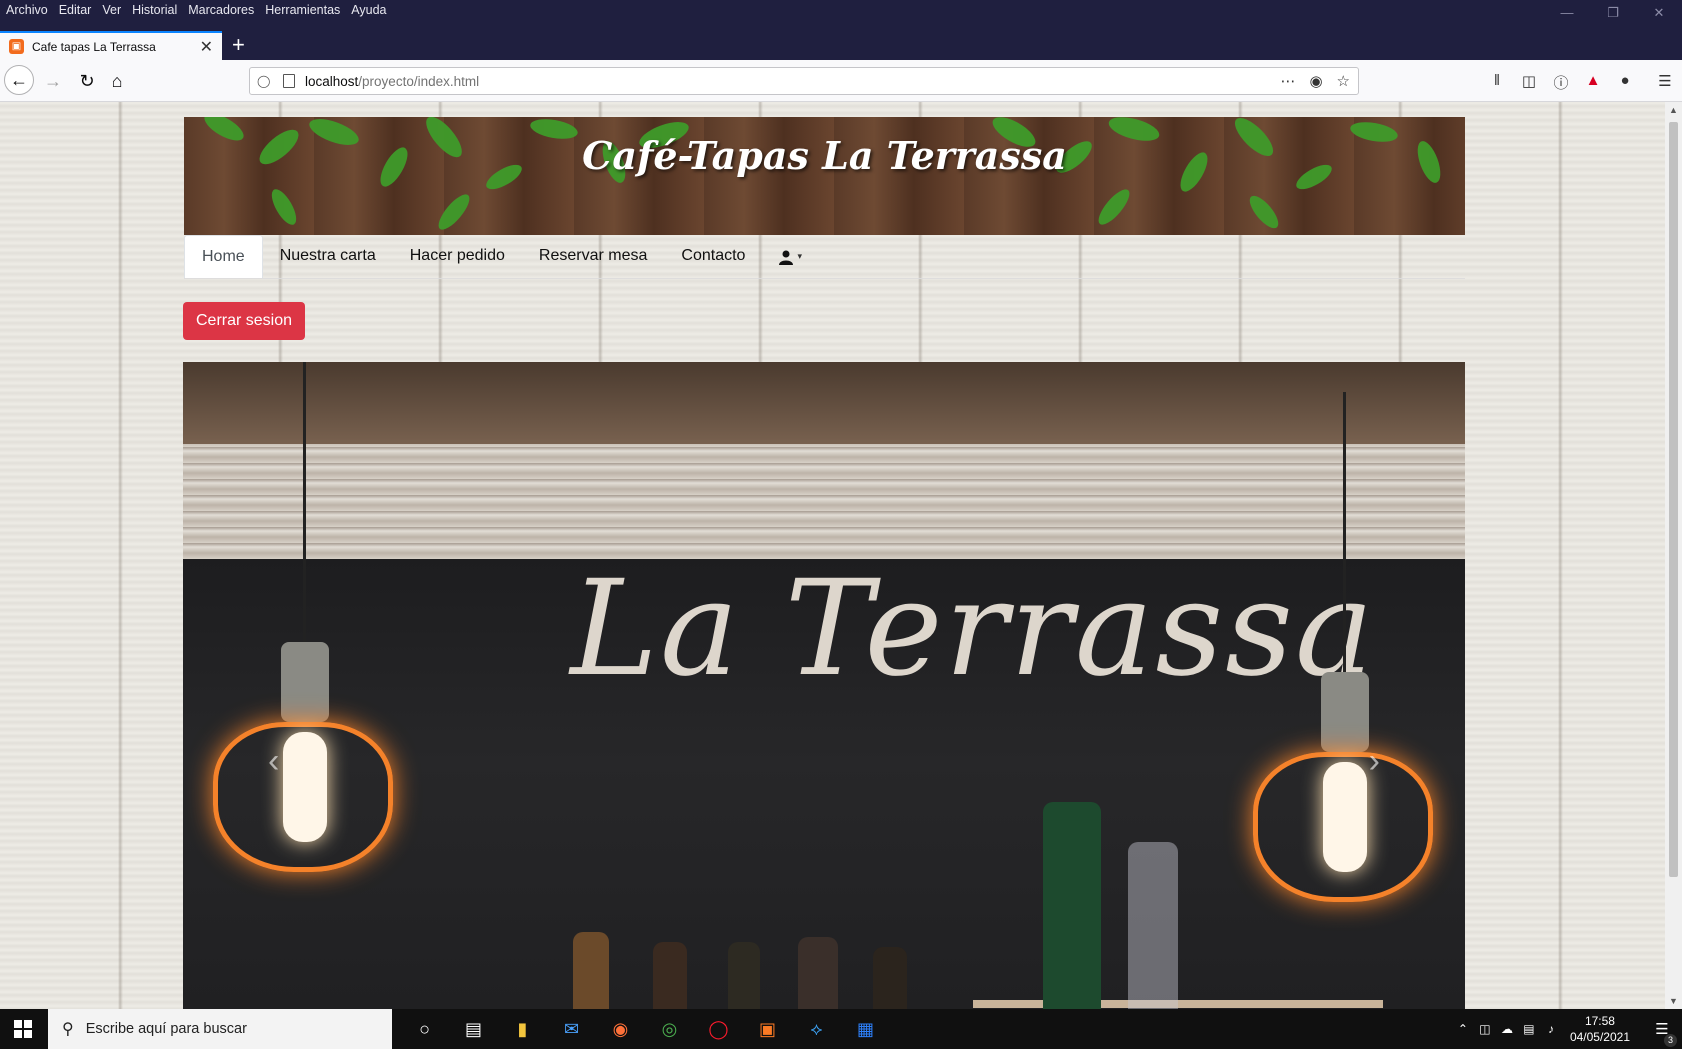 Image resolution: width=1682 pixels, height=1049 pixels. I want to click on lamp-right, so click(1343, 652).